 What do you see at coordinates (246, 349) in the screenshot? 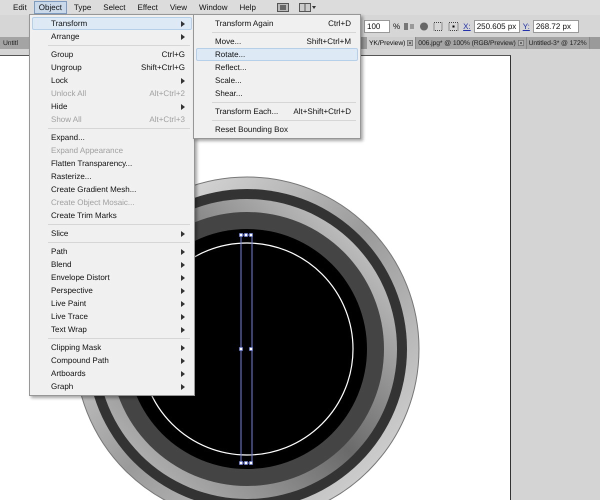
I see `selected-rectangle` at bounding box center [246, 349].